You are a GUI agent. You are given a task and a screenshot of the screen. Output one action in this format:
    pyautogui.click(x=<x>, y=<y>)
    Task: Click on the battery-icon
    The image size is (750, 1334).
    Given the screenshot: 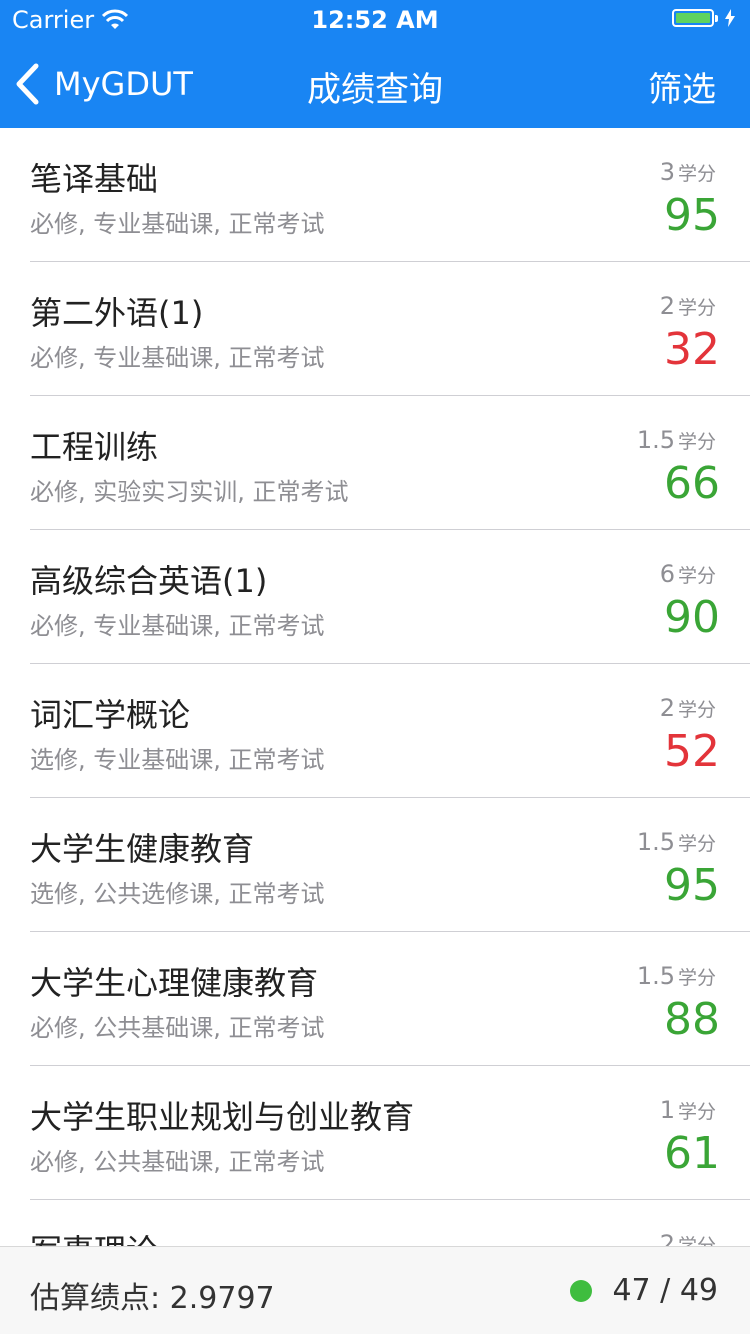 What is the action you would take?
    pyautogui.click(x=704, y=18)
    